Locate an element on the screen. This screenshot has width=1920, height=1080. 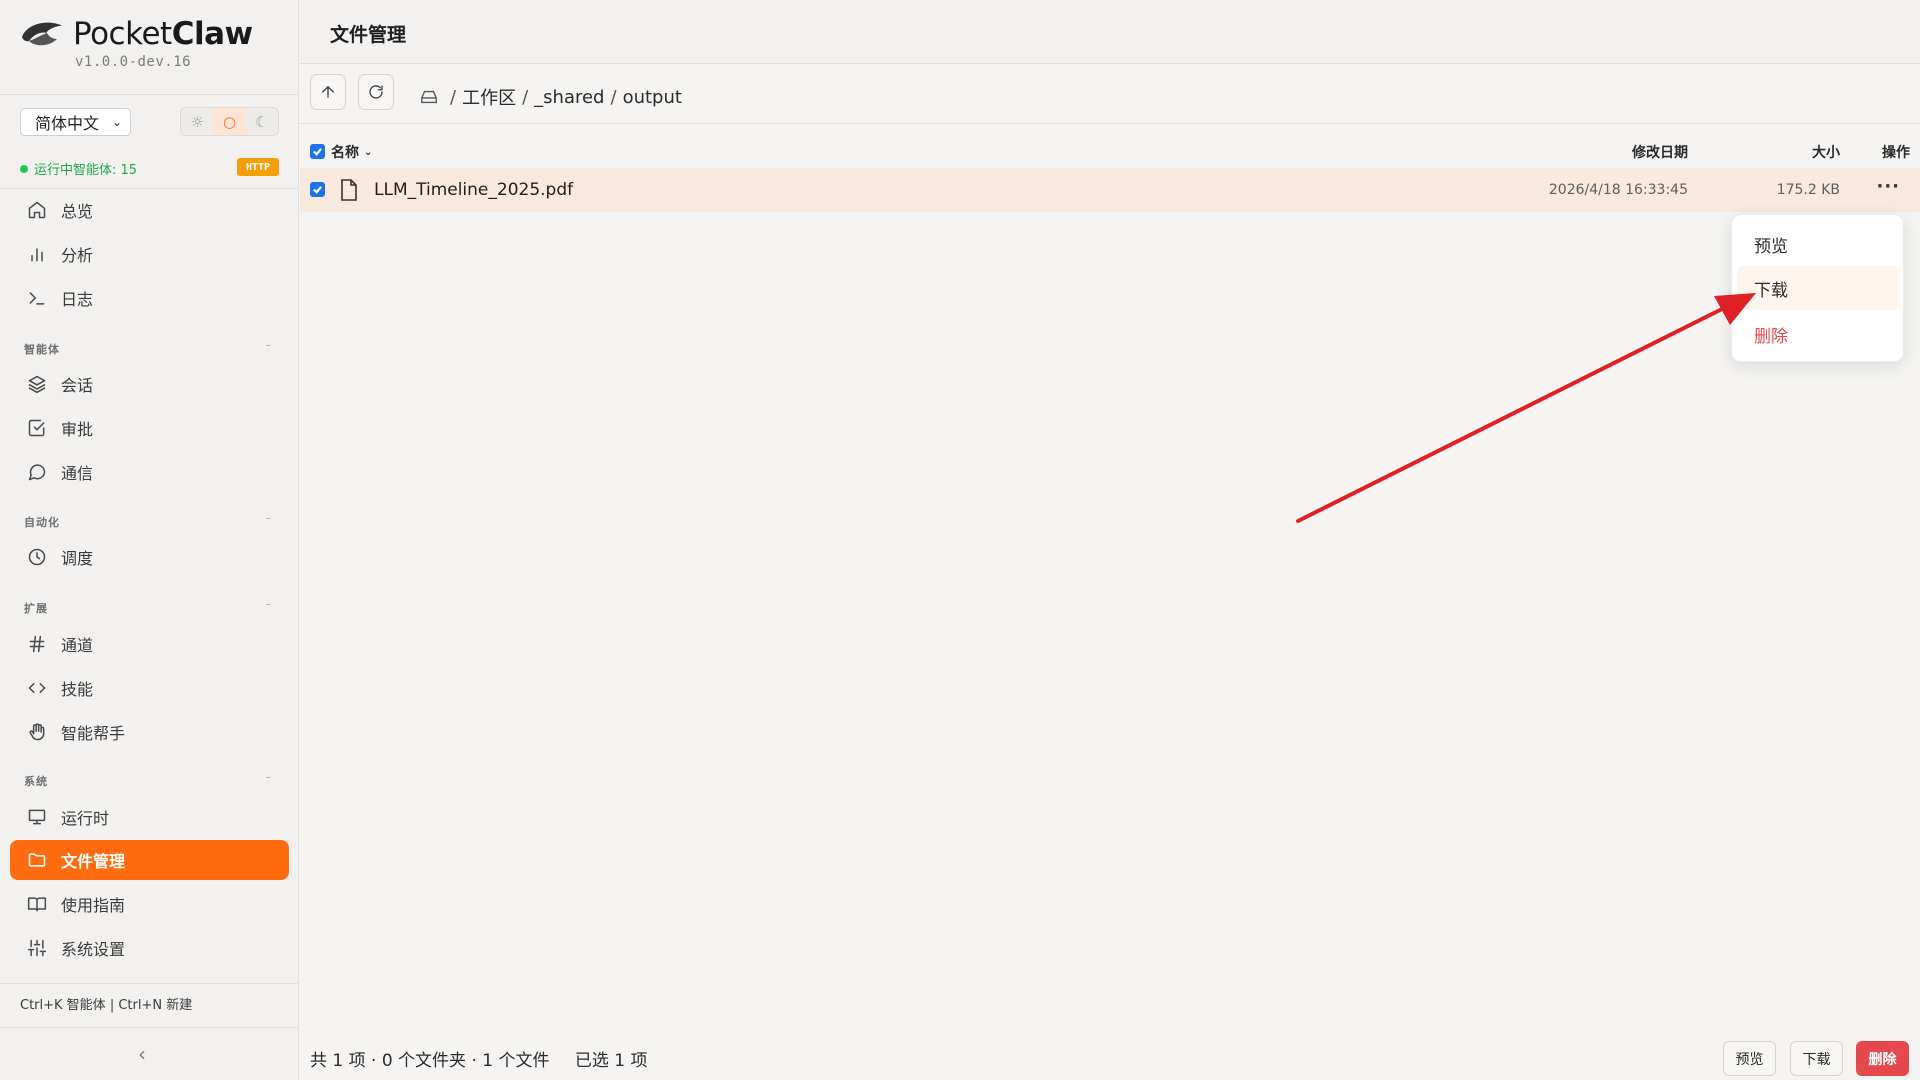
download-button: 下载 is located at coordinates (1816, 1058).